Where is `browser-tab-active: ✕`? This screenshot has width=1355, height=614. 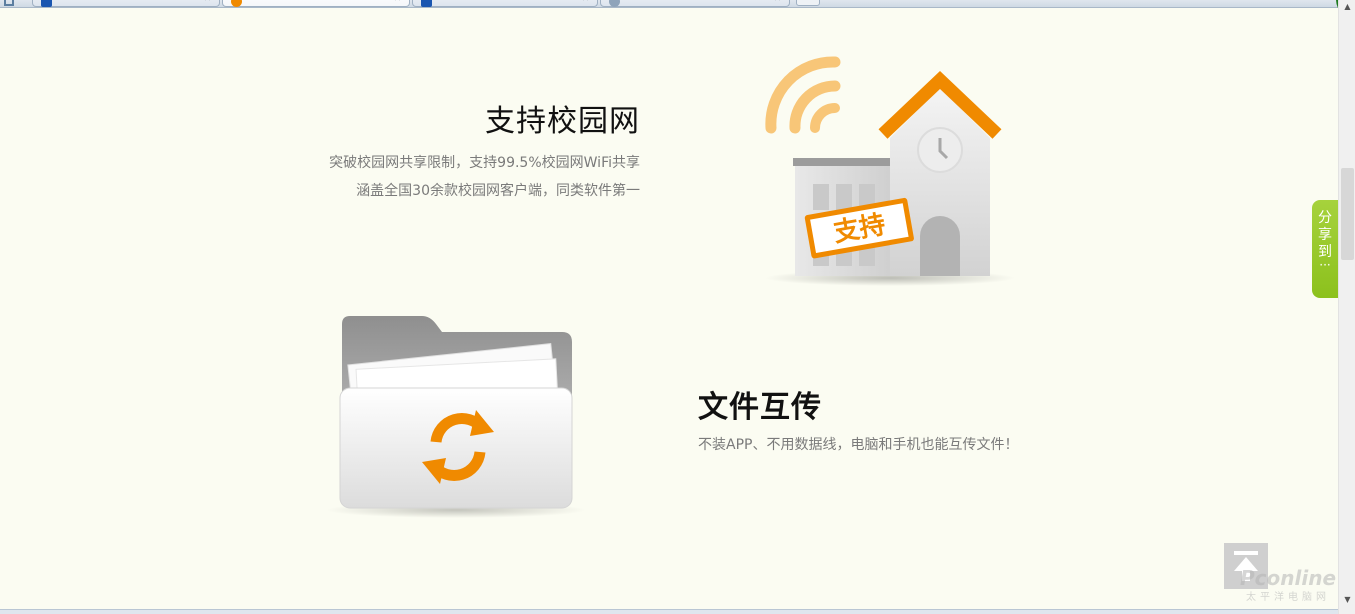 browser-tab-active: ✕ is located at coordinates (316, 3).